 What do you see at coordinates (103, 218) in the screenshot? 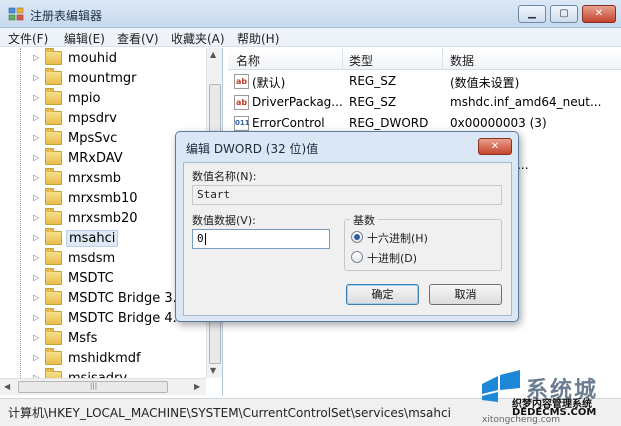
I see `tree-item-label: mrxsmb20` at bounding box center [103, 218].